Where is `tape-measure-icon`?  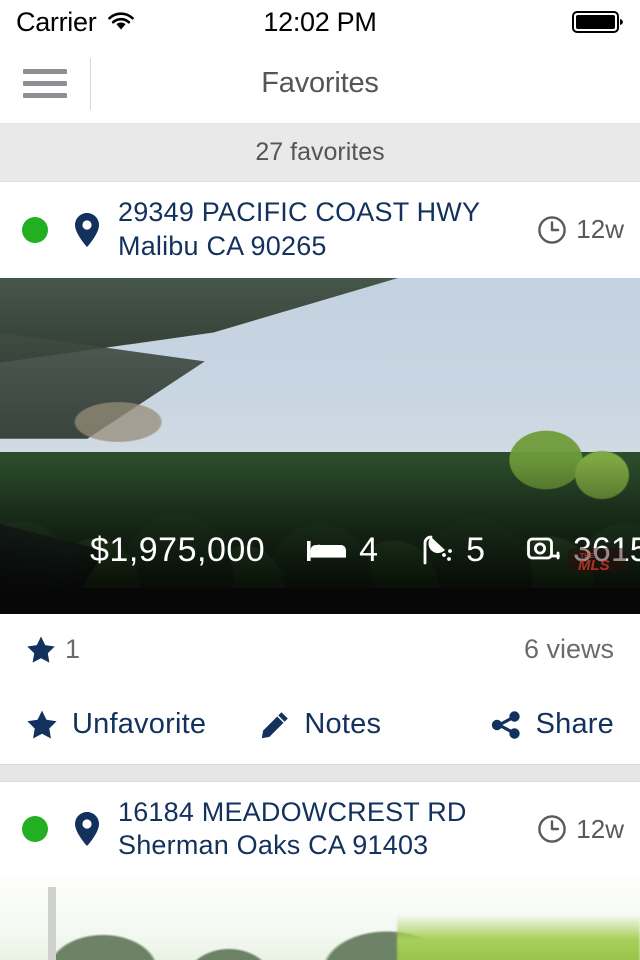
tape-measure-icon is located at coordinates (543, 548).